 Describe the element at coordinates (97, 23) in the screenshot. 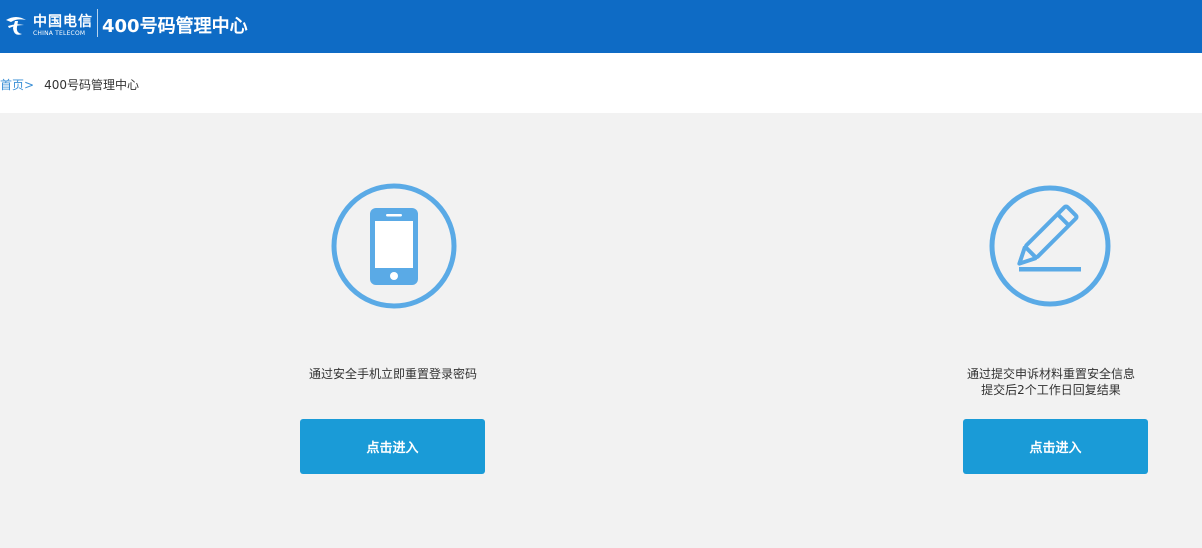

I see `header-divider` at that location.